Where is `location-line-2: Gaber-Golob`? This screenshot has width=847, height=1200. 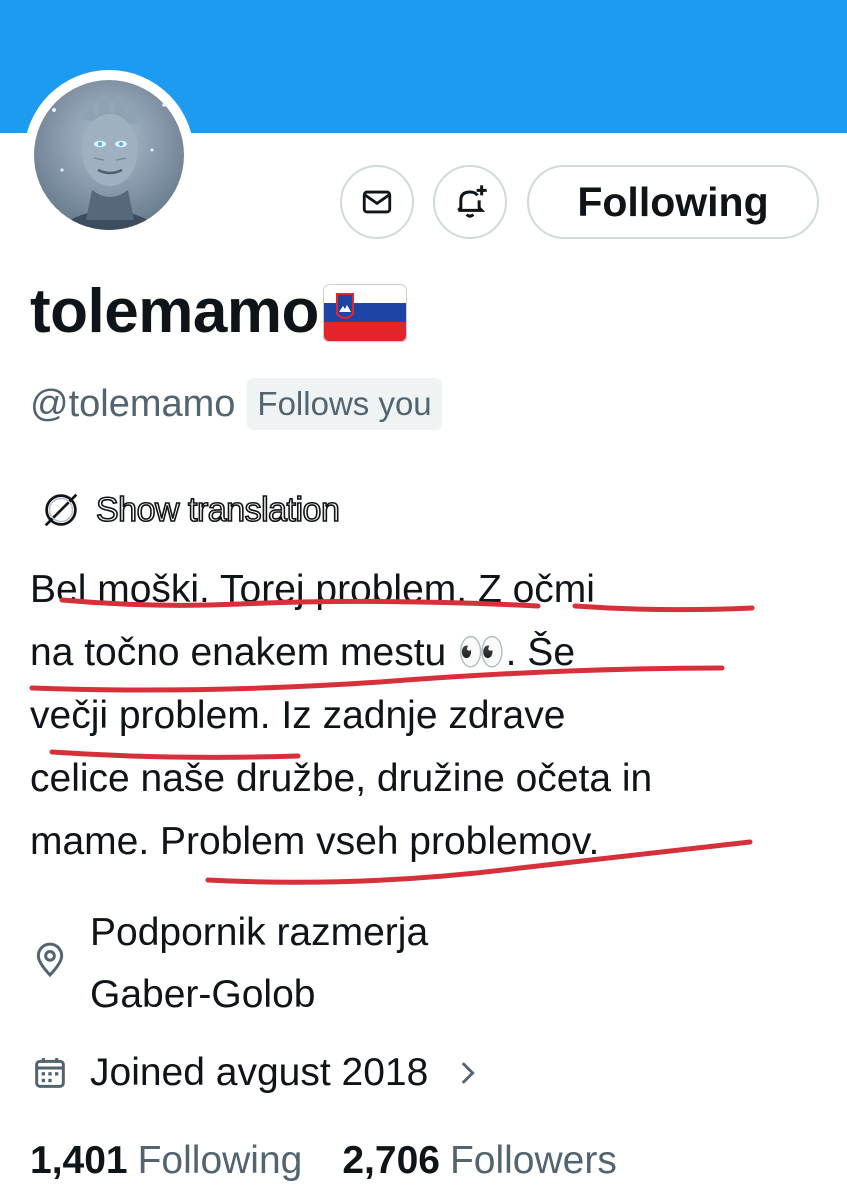 location-line-2: Gaber-Golob is located at coordinates (203, 994).